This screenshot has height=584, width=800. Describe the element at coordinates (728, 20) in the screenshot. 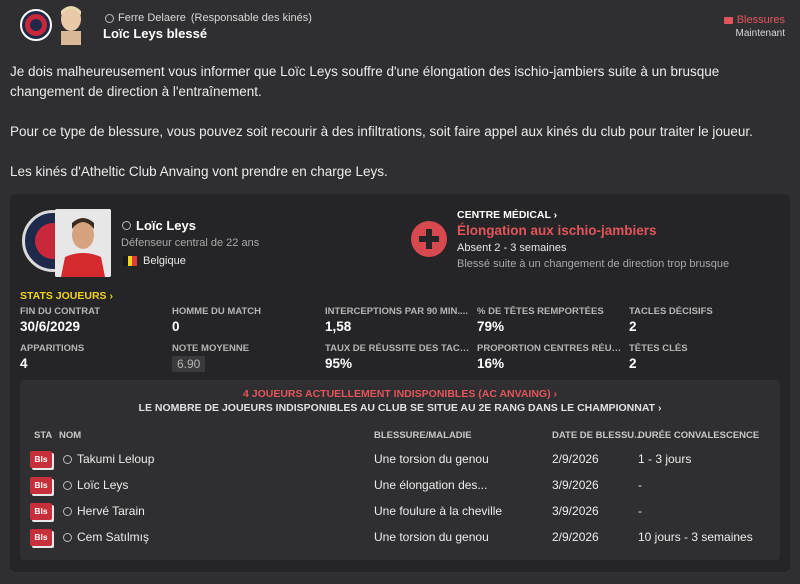

I see `injury-tag-icon` at that location.